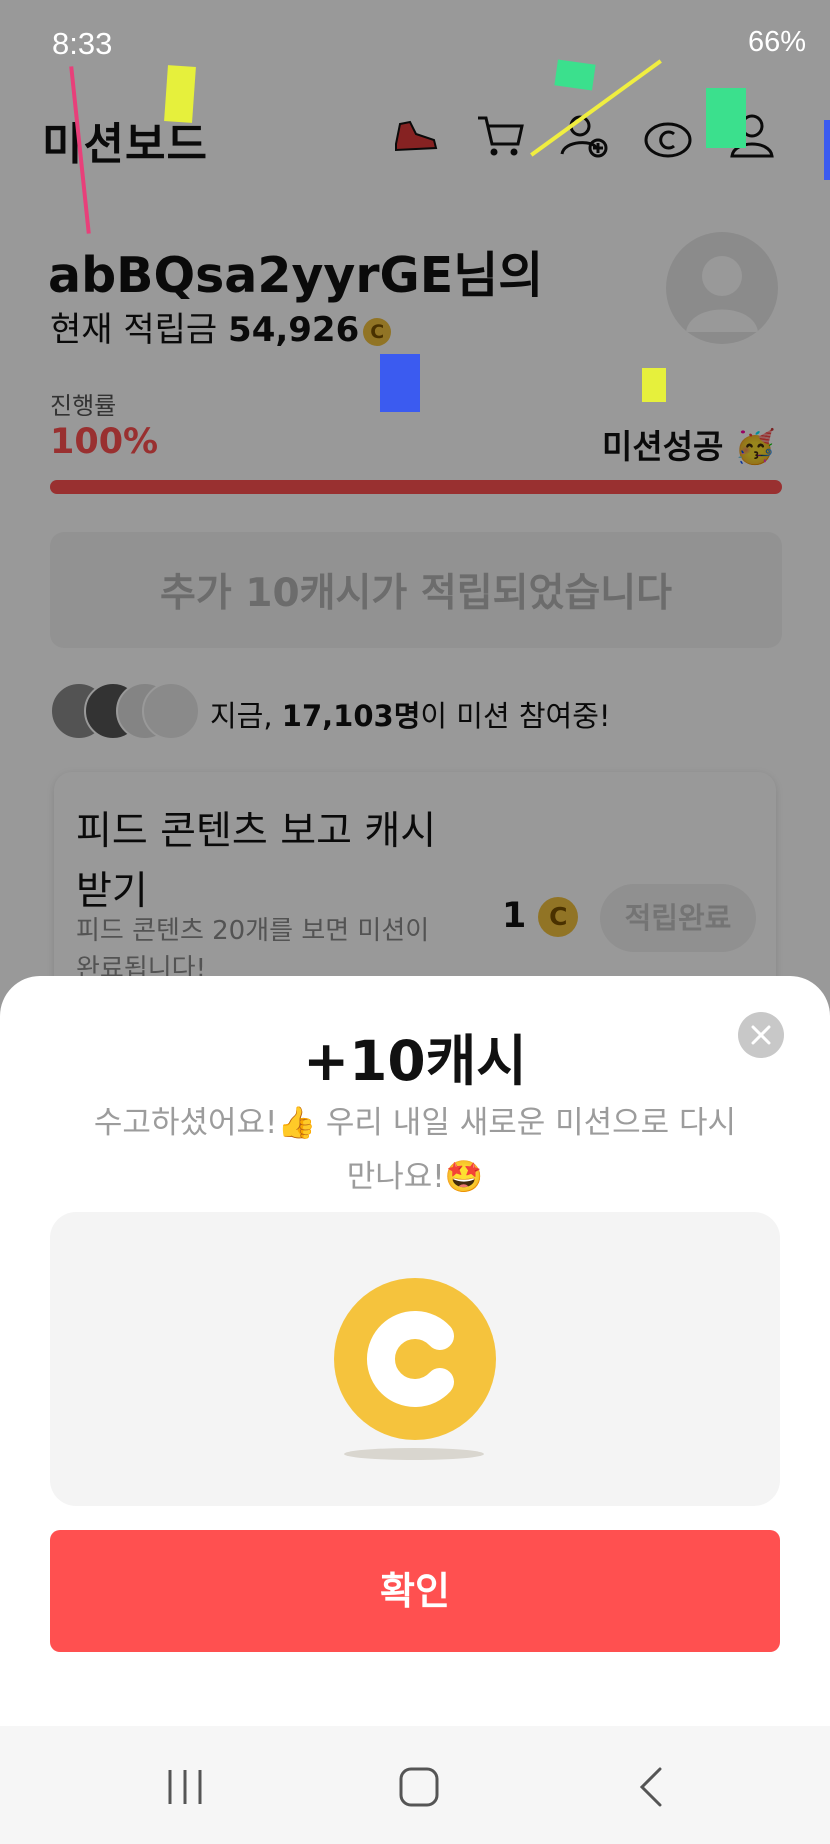 This screenshot has height=1844, width=830. Describe the element at coordinates (185, 1787) in the screenshot. I see `recent-apps-icon` at that location.